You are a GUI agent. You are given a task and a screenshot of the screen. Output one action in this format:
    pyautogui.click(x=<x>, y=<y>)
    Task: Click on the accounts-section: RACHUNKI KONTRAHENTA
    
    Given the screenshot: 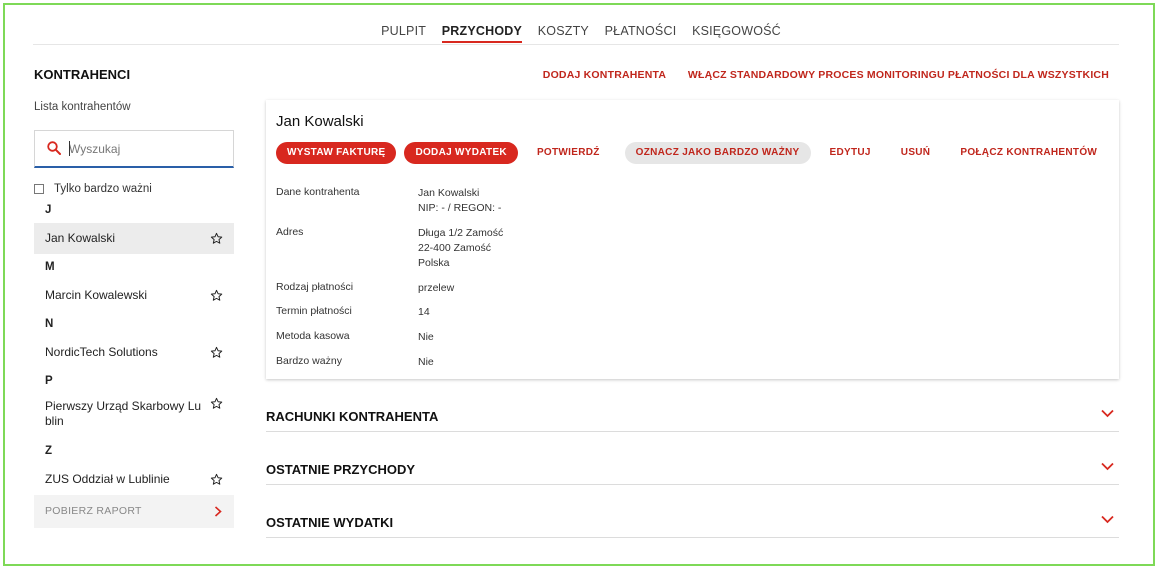 What is the action you would take?
    pyautogui.click(x=692, y=416)
    